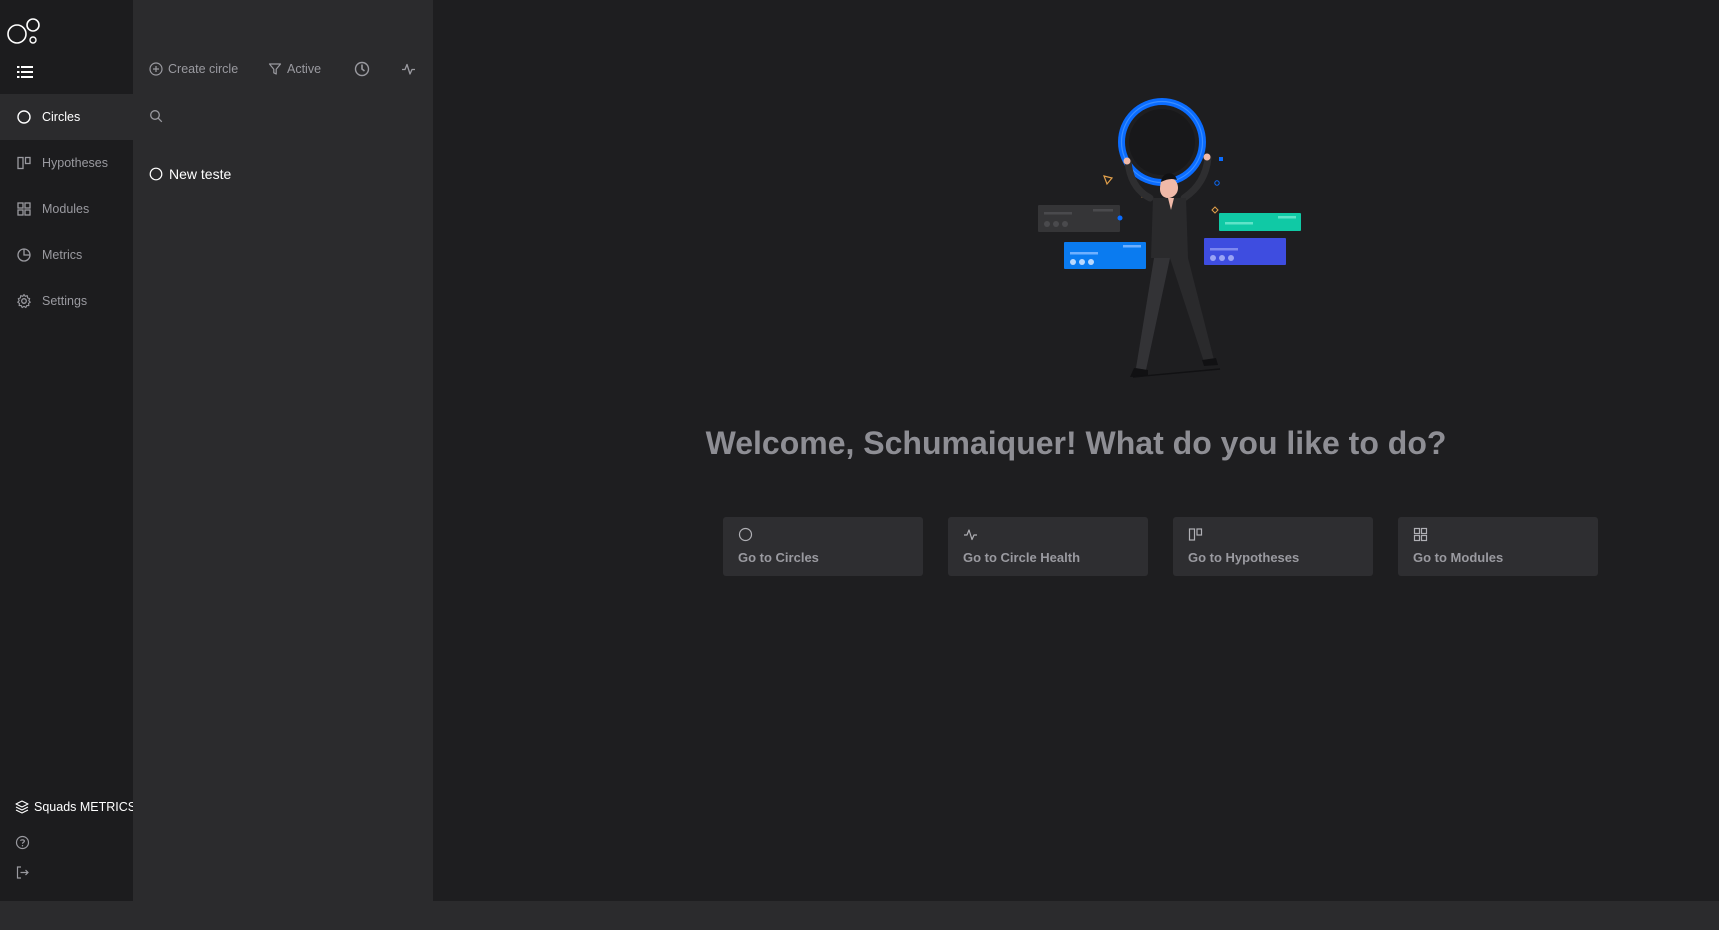  I want to click on list-item: New teste, so click(190, 174).